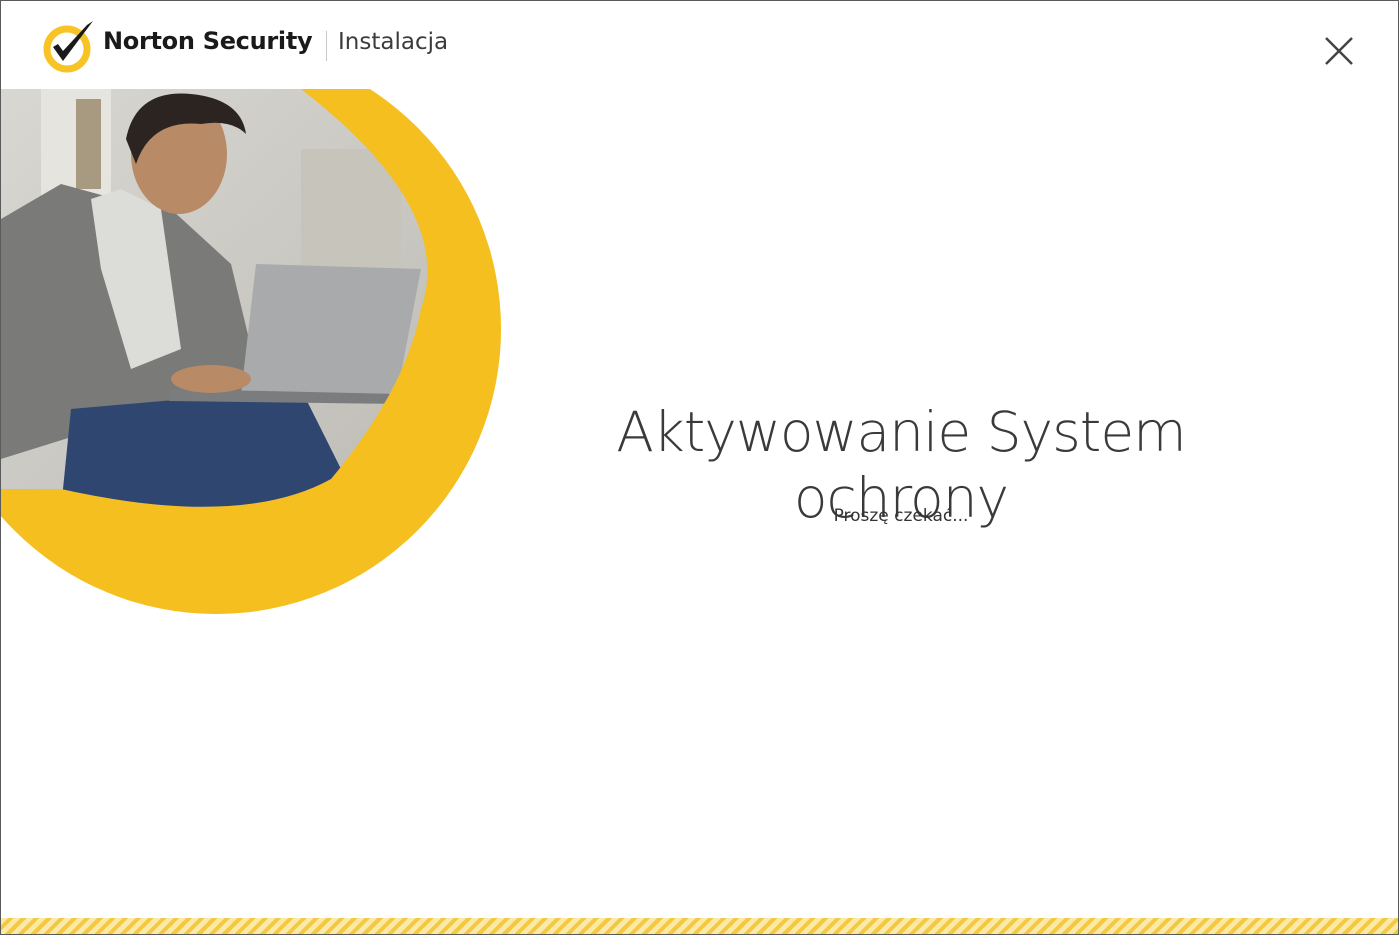 Image resolution: width=1399 pixels, height=935 pixels. I want to click on close-button, so click(1339, 51).